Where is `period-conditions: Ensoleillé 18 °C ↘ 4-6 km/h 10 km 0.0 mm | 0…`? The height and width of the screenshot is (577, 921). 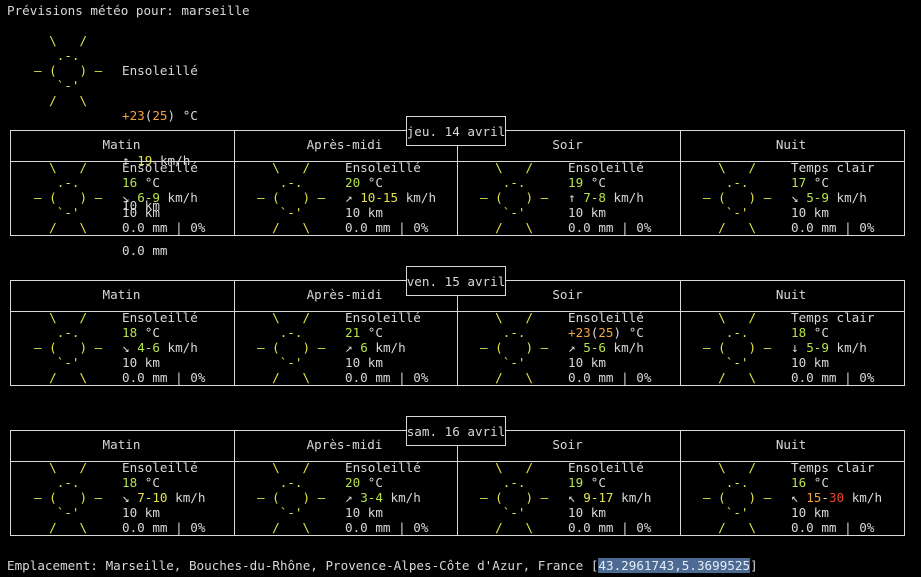 period-conditions: Ensoleillé 18 °C ↘ 4-6 km/h 10 km 0.0 mm | 0… is located at coordinates (163, 347).